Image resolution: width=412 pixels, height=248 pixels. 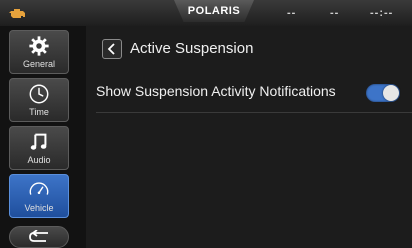 I want to click on sidebar-item-audio: Audio, so click(x=39, y=148).